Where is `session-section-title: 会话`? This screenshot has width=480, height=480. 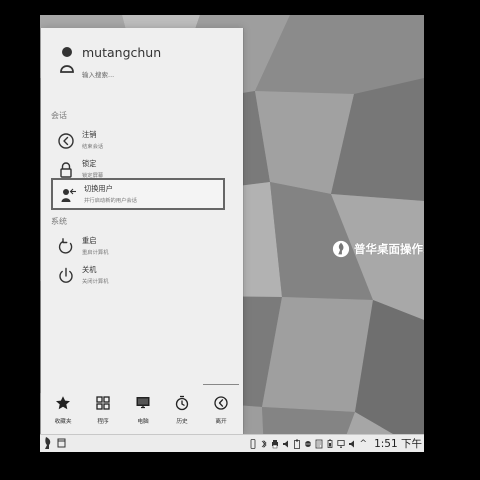
session-section-title: 会话 is located at coordinates (59, 115).